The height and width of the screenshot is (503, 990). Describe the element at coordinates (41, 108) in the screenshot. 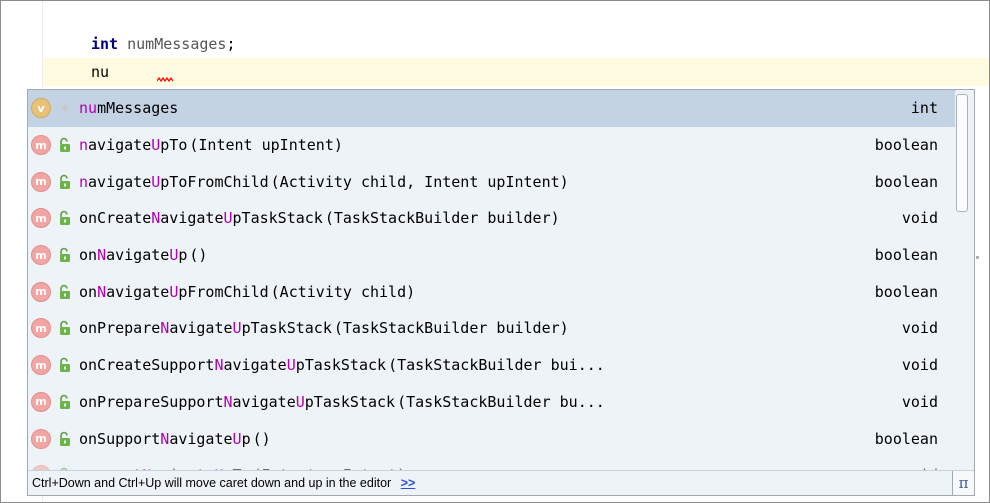

I see `variable-icon: v` at that location.